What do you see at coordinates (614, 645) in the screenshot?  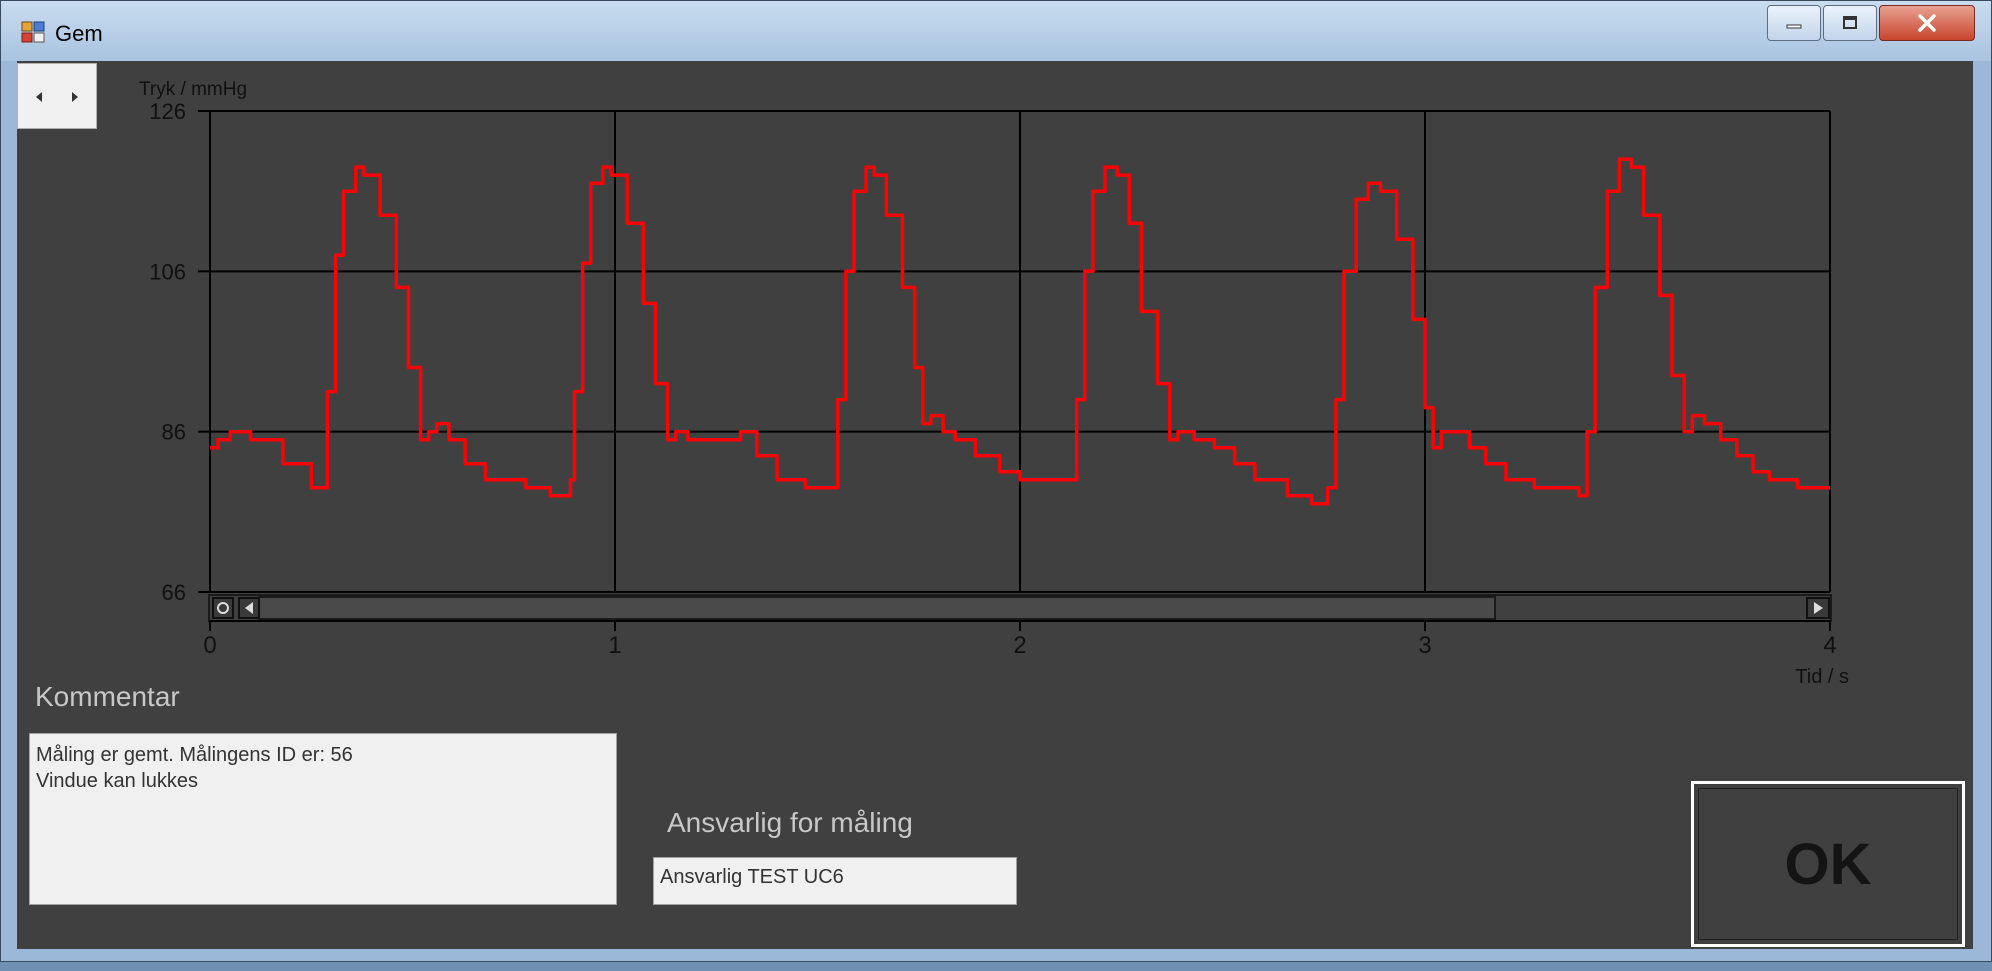 I see `x-tick-label: 1` at bounding box center [614, 645].